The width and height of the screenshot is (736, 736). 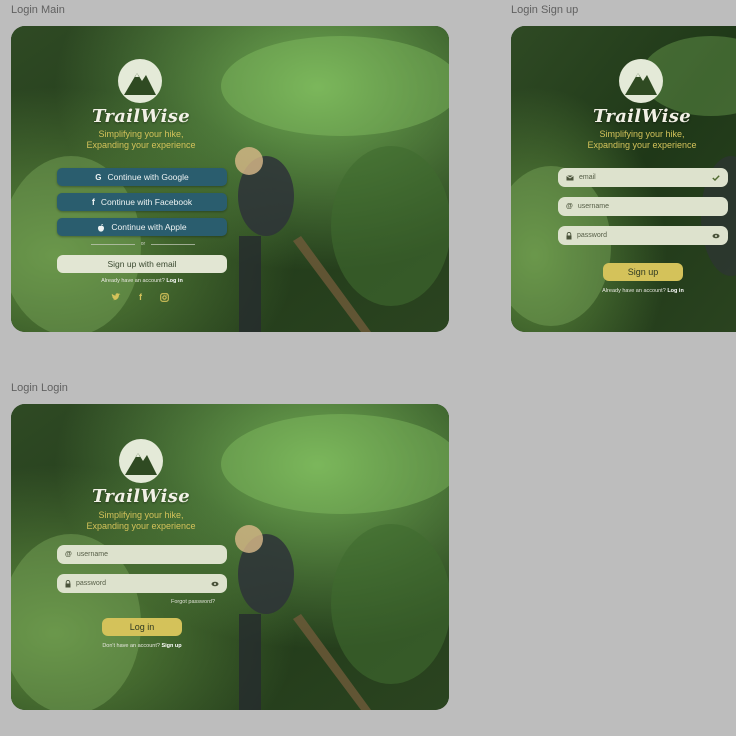 I want to click on log-in-button: Log in, so click(x=142, y=627).